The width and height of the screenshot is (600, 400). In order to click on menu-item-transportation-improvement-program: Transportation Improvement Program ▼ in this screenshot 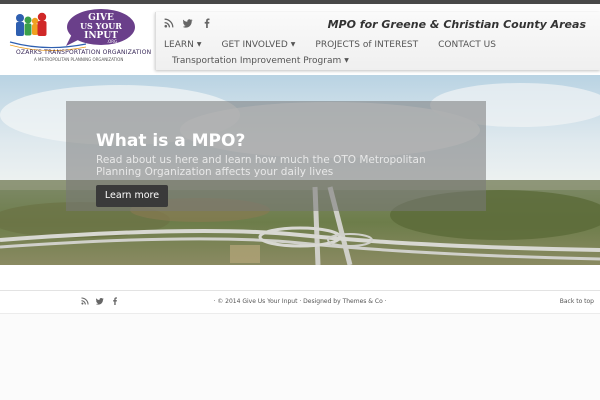, I will do `click(260, 61)`.